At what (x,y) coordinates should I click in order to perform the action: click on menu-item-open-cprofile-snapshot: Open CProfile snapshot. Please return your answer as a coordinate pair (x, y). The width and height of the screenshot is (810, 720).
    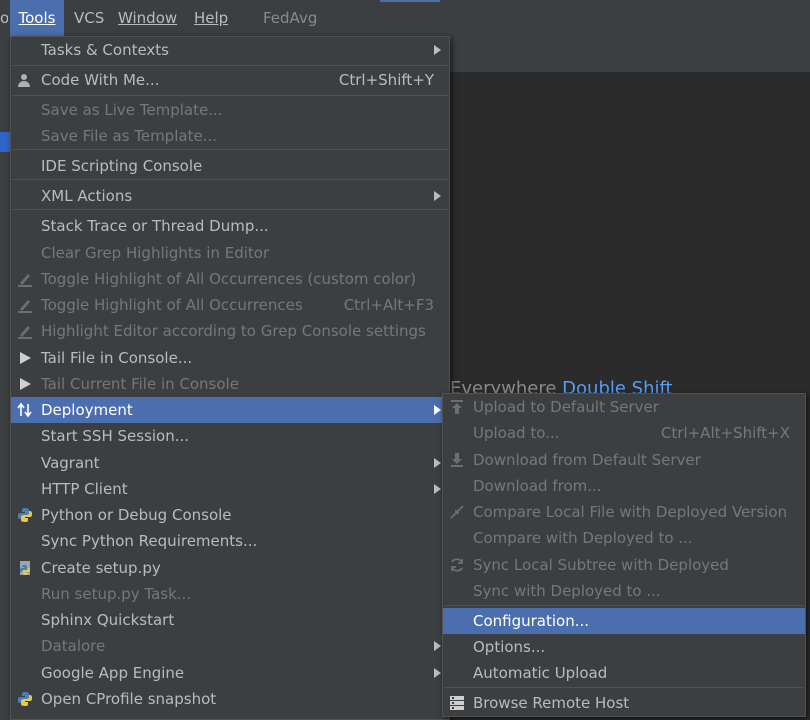
    Looking at the image, I should click on (230, 699).